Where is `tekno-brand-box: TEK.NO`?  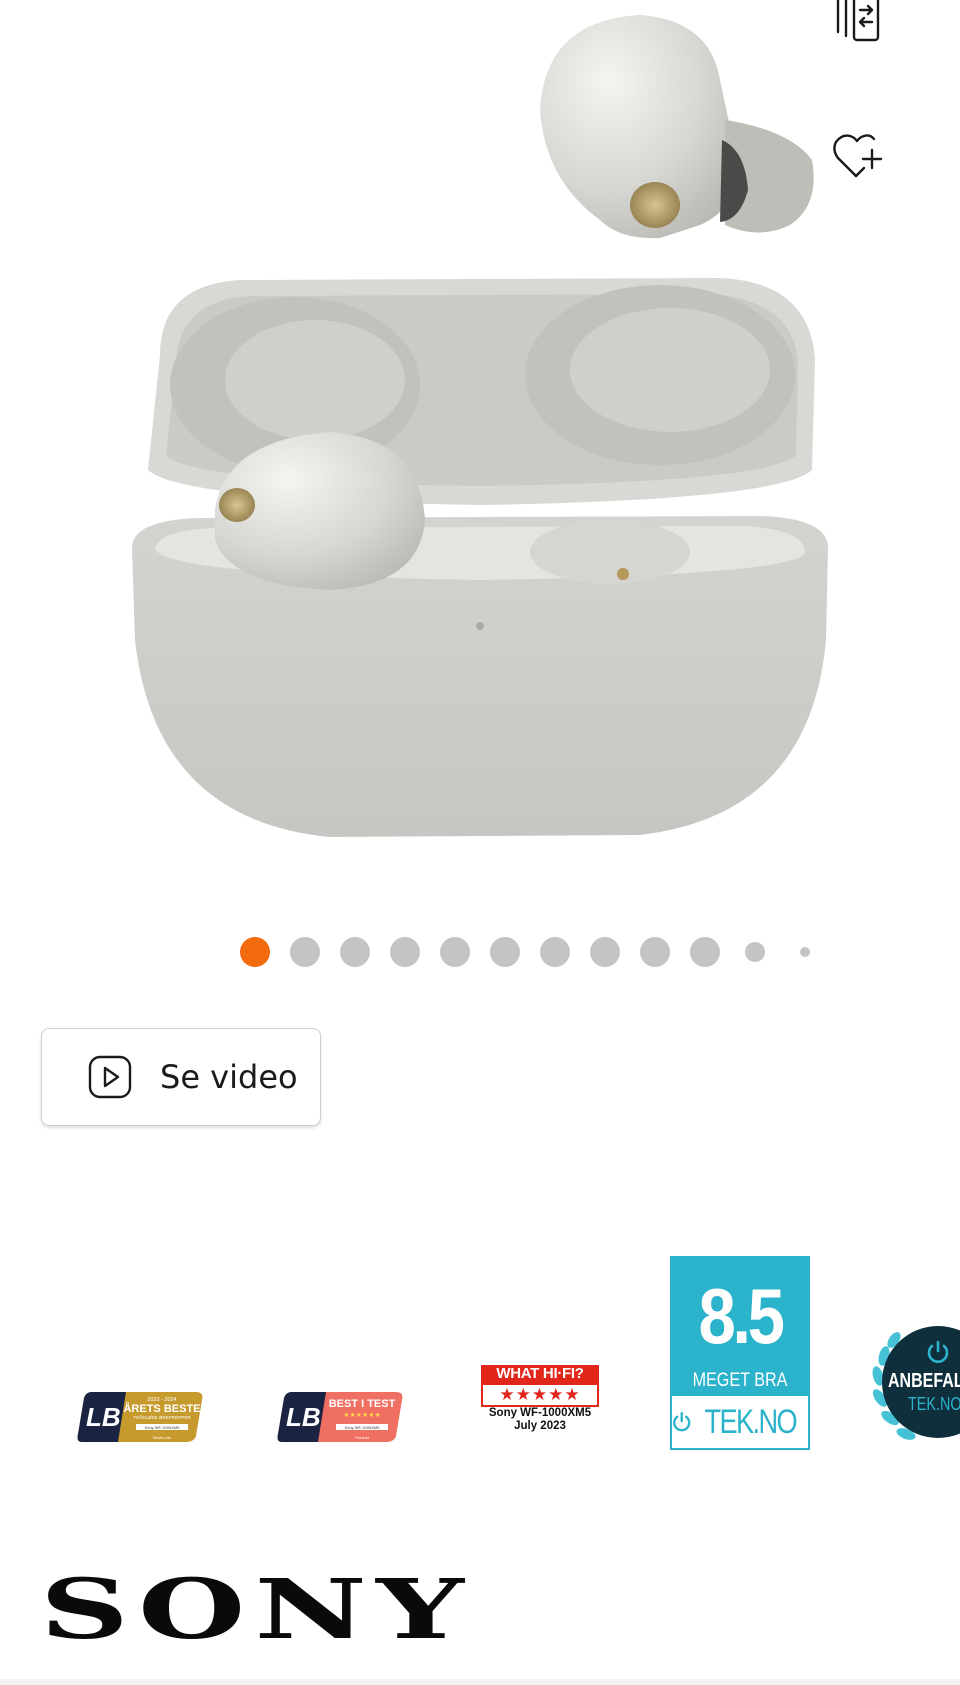 tekno-brand-box: TEK.NO is located at coordinates (740, 1422).